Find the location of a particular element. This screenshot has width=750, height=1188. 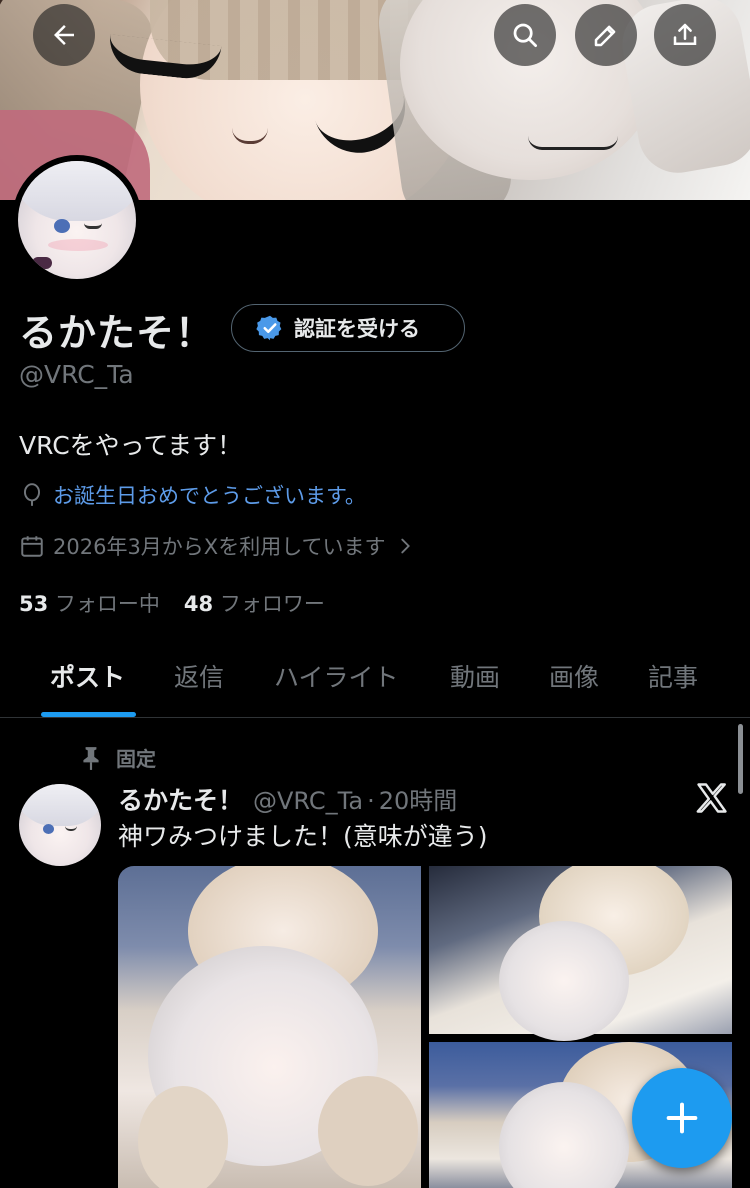

x-logo-icon is located at coordinates (712, 798).